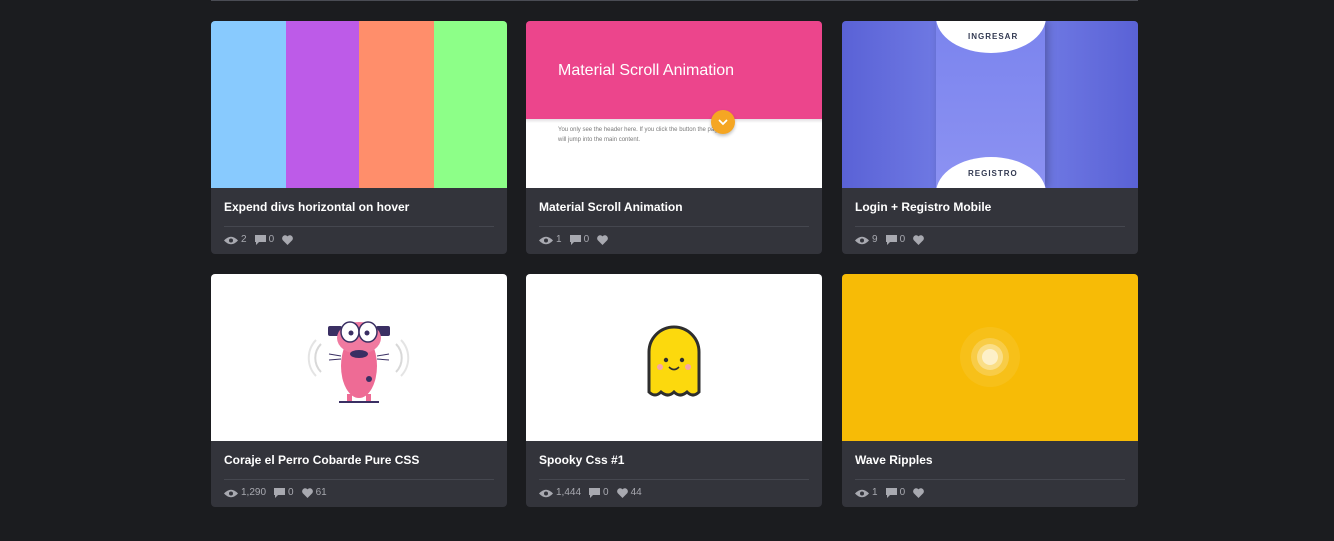 The width and height of the screenshot is (1334, 541). Describe the element at coordinates (244, 239) in the screenshot. I see `views-count: 2` at that location.